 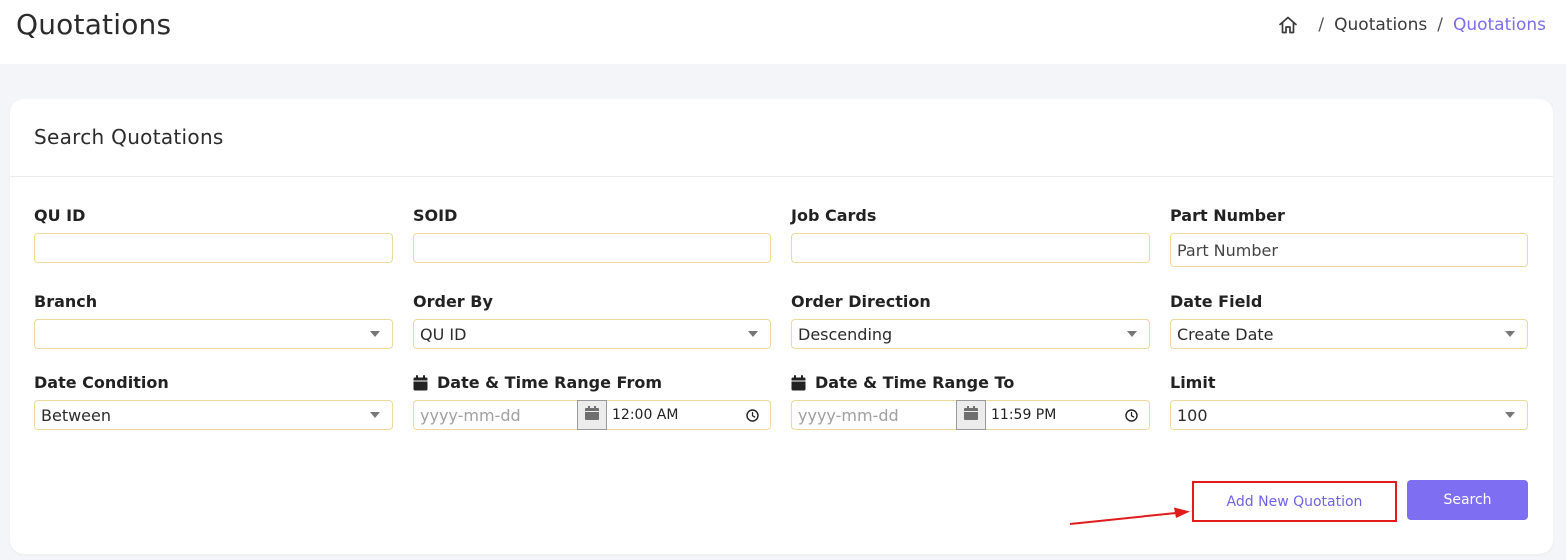 I want to click on branch-select, so click(x=213, y=334).